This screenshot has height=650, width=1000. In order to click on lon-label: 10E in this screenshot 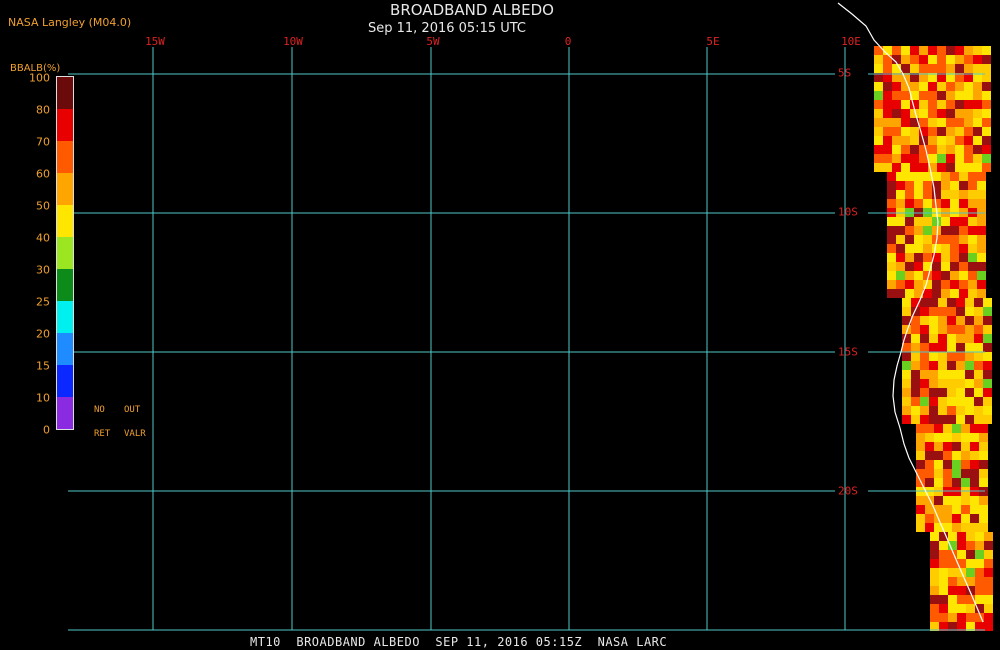, I will do `click(851, 41)`.